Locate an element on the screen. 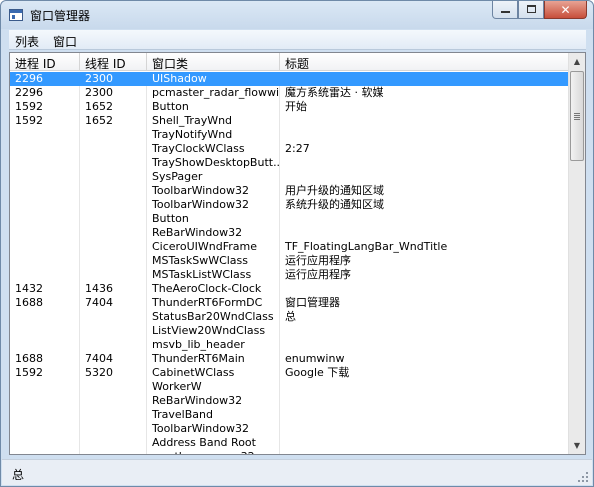 The image size is (594, 487). vertical-scrollbar: ▲ ▼ is located at coordinates (576, 253).